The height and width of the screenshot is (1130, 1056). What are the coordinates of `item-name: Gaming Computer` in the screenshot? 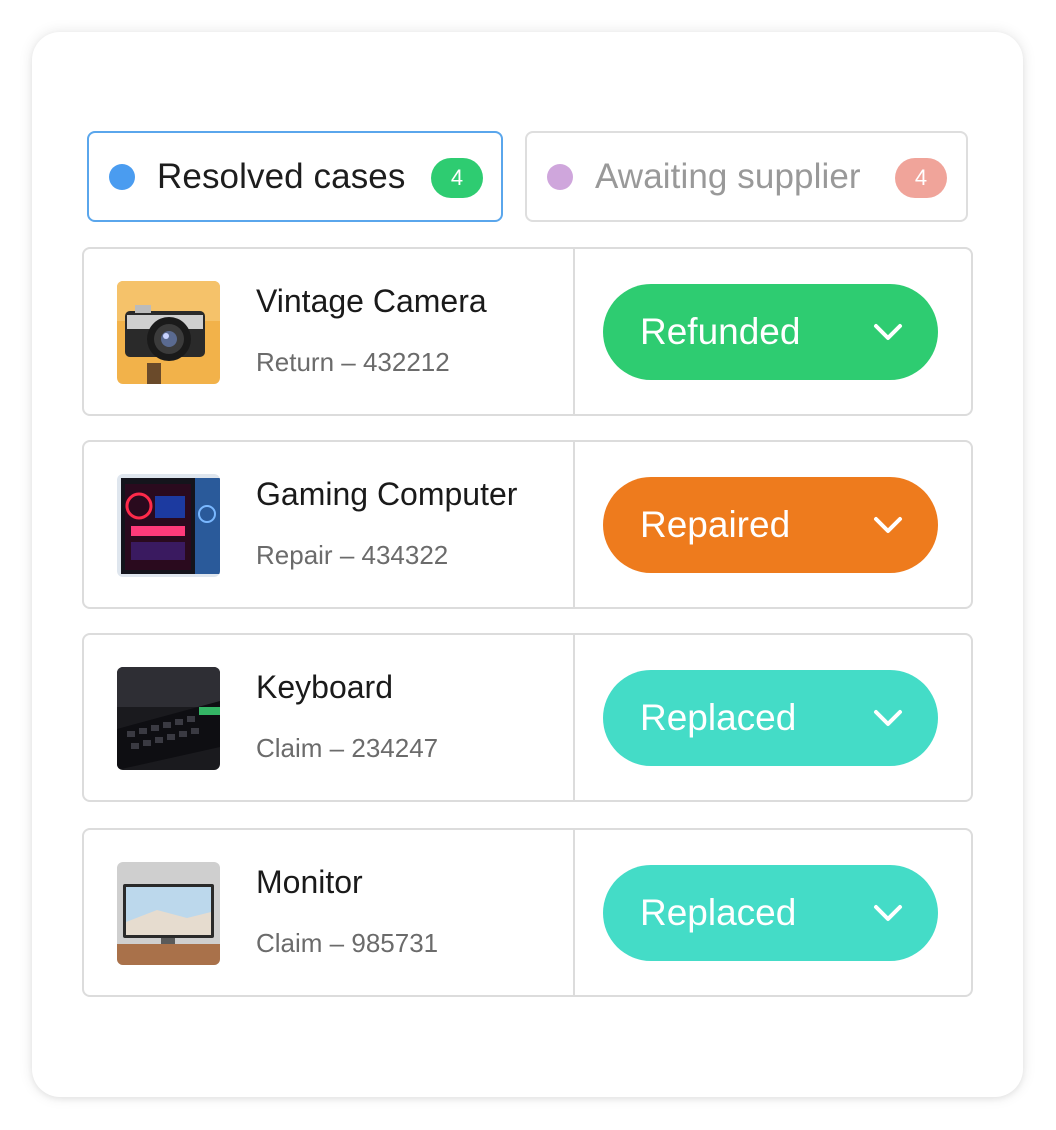 It's located at (387, 494).